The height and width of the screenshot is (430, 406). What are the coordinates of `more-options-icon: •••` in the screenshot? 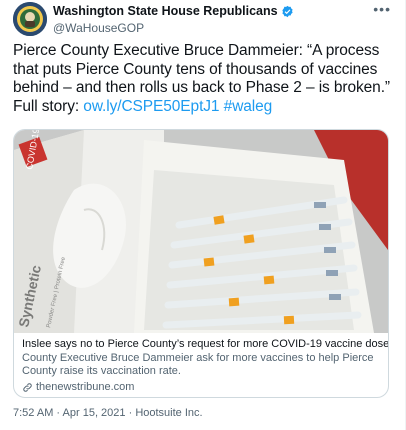 It's located at (382, 9).